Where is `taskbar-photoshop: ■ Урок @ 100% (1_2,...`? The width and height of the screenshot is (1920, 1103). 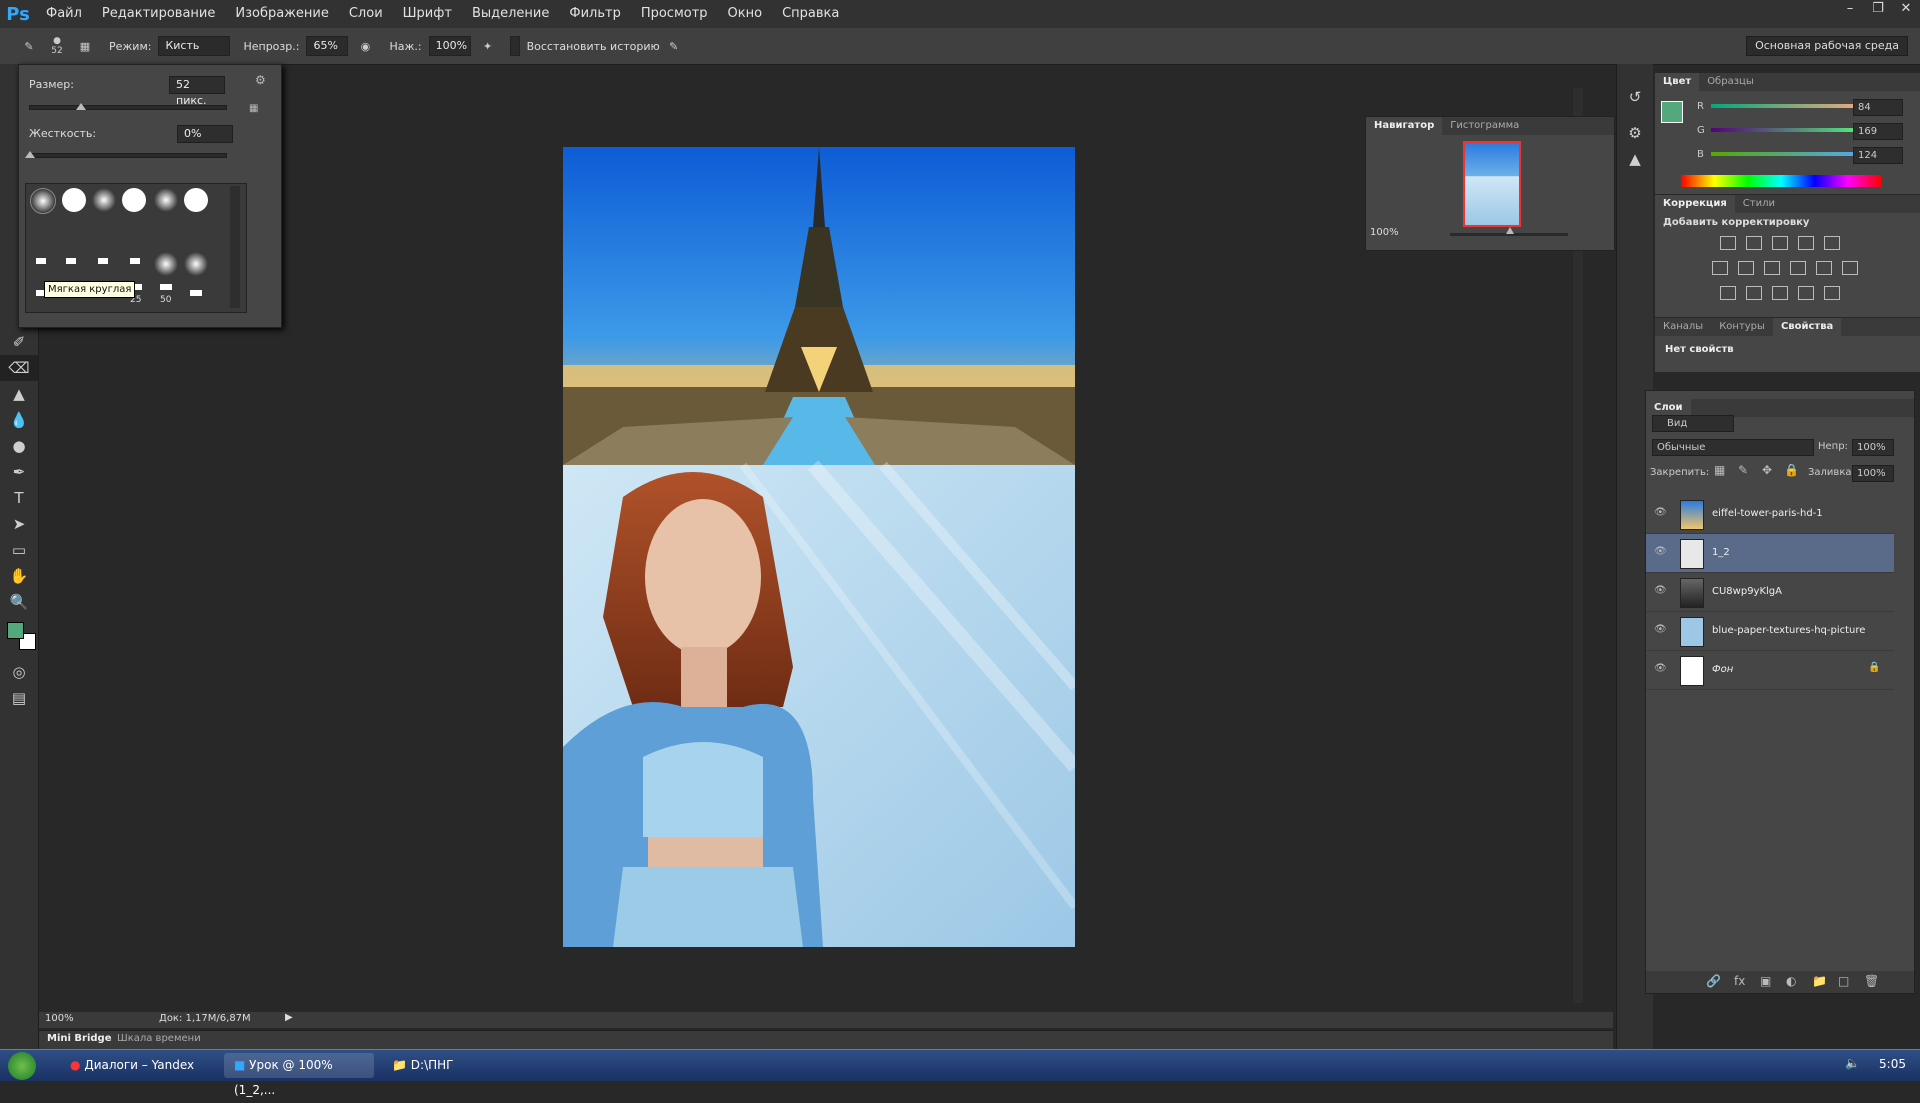 taskbar-photoshop: ■ Урок @ 100% (1_2,... is located at coordinates (299, 1075).